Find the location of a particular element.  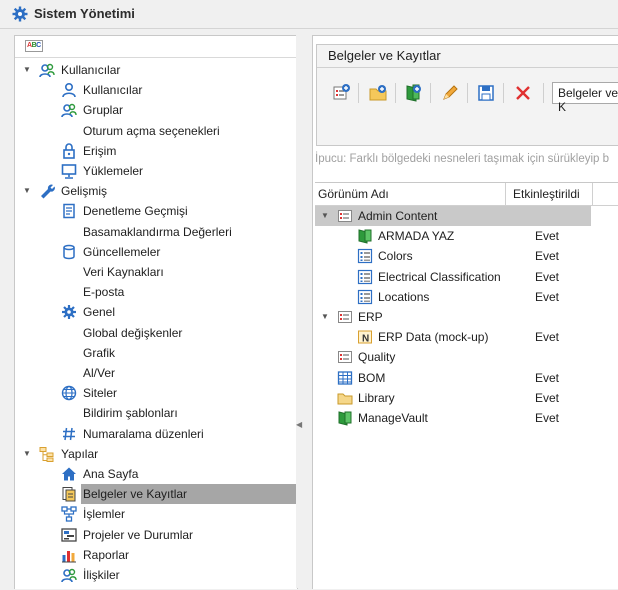

grid-row-colors: Colors Evet is located at coordinates (466, 256).